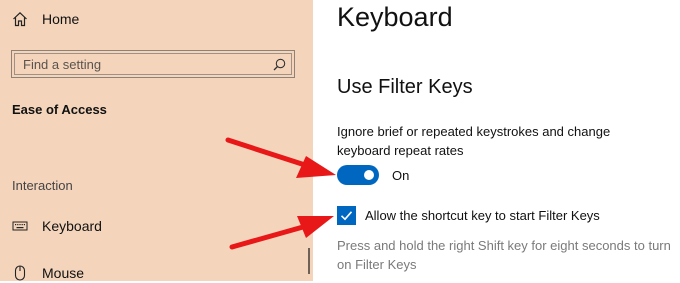 This screenshot has height=283, width=680. Describe the element at coordinates (358, 175) in the screenshot. I see `filter-keys-toggle` at that location.